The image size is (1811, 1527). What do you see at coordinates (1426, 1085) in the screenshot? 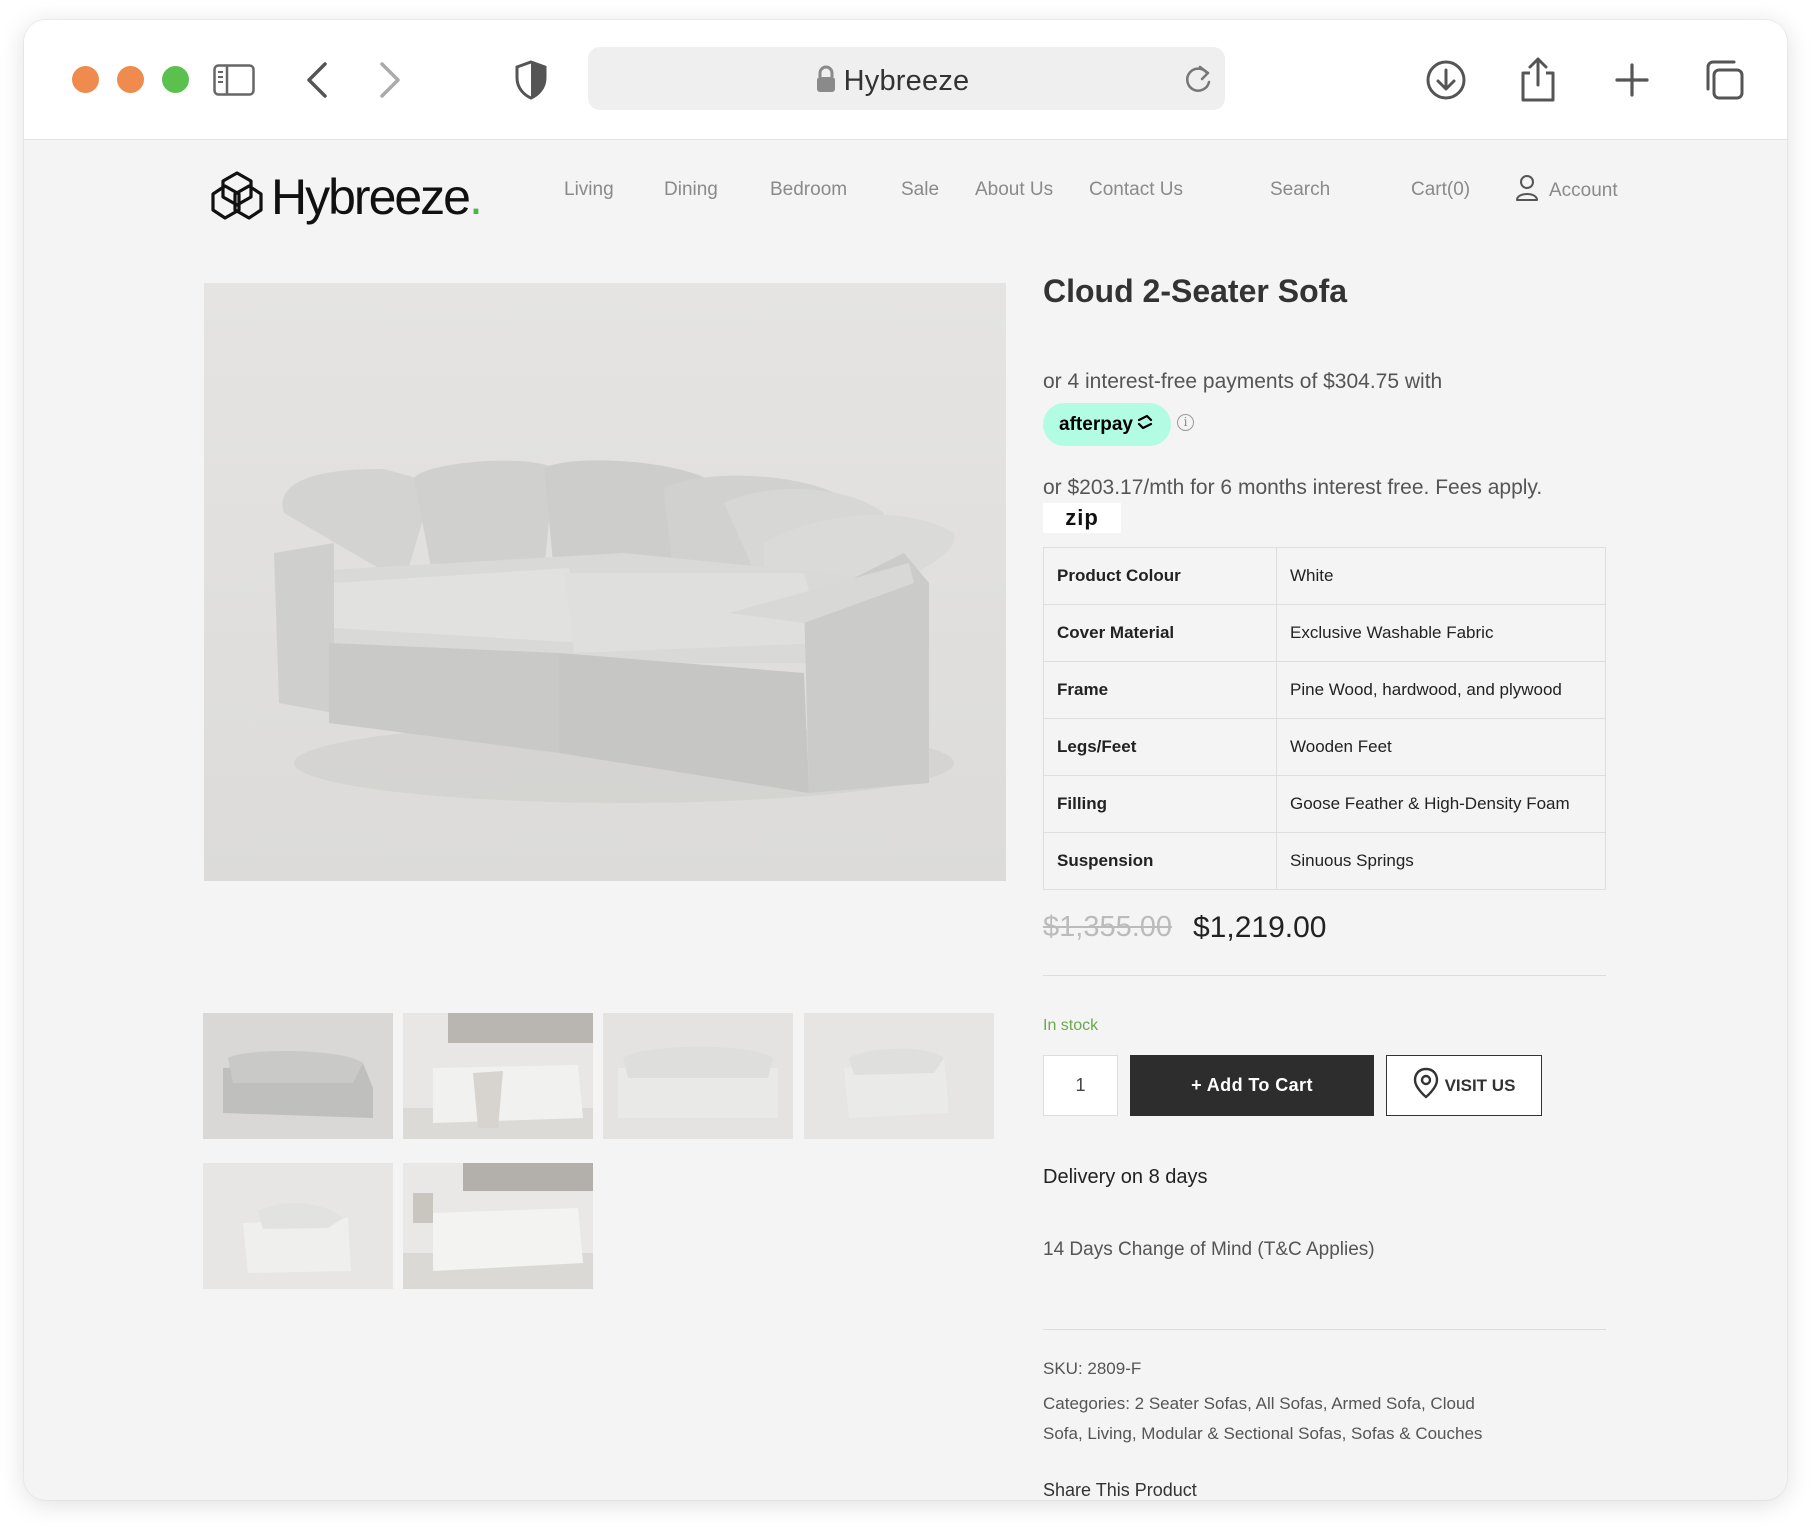
I see `location-pin-icon` at bounding box center [1426, 1085].